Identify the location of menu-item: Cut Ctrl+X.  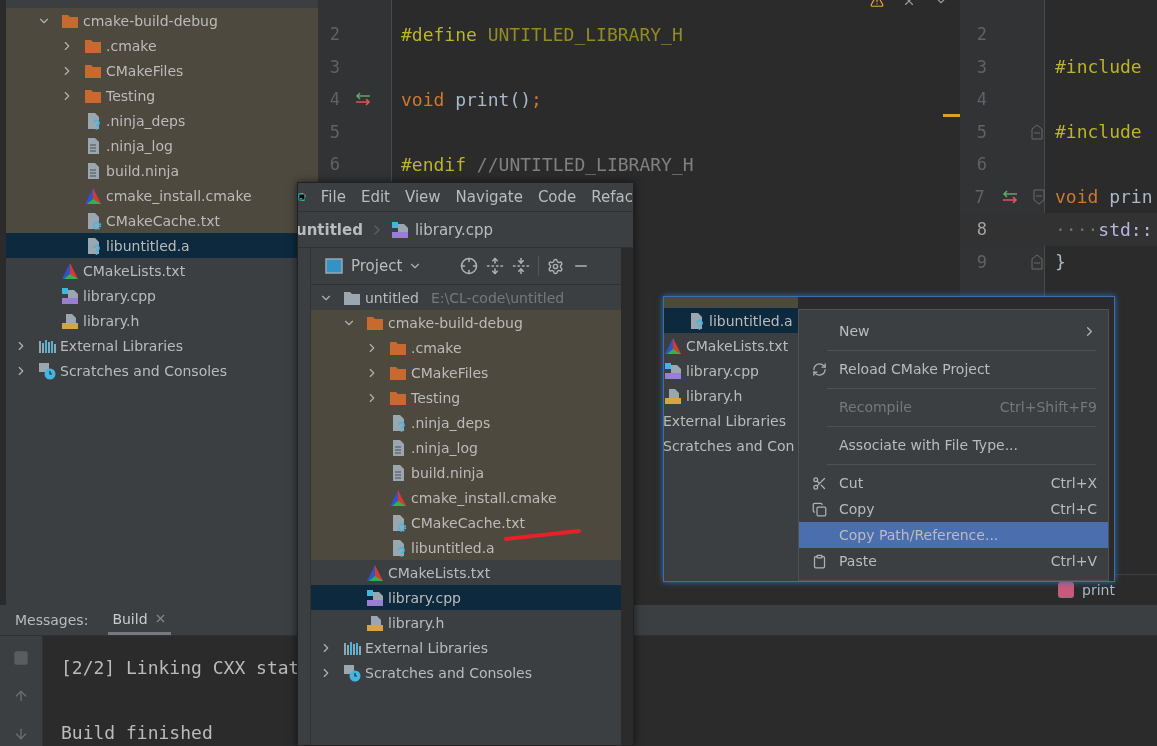
(953, 483).